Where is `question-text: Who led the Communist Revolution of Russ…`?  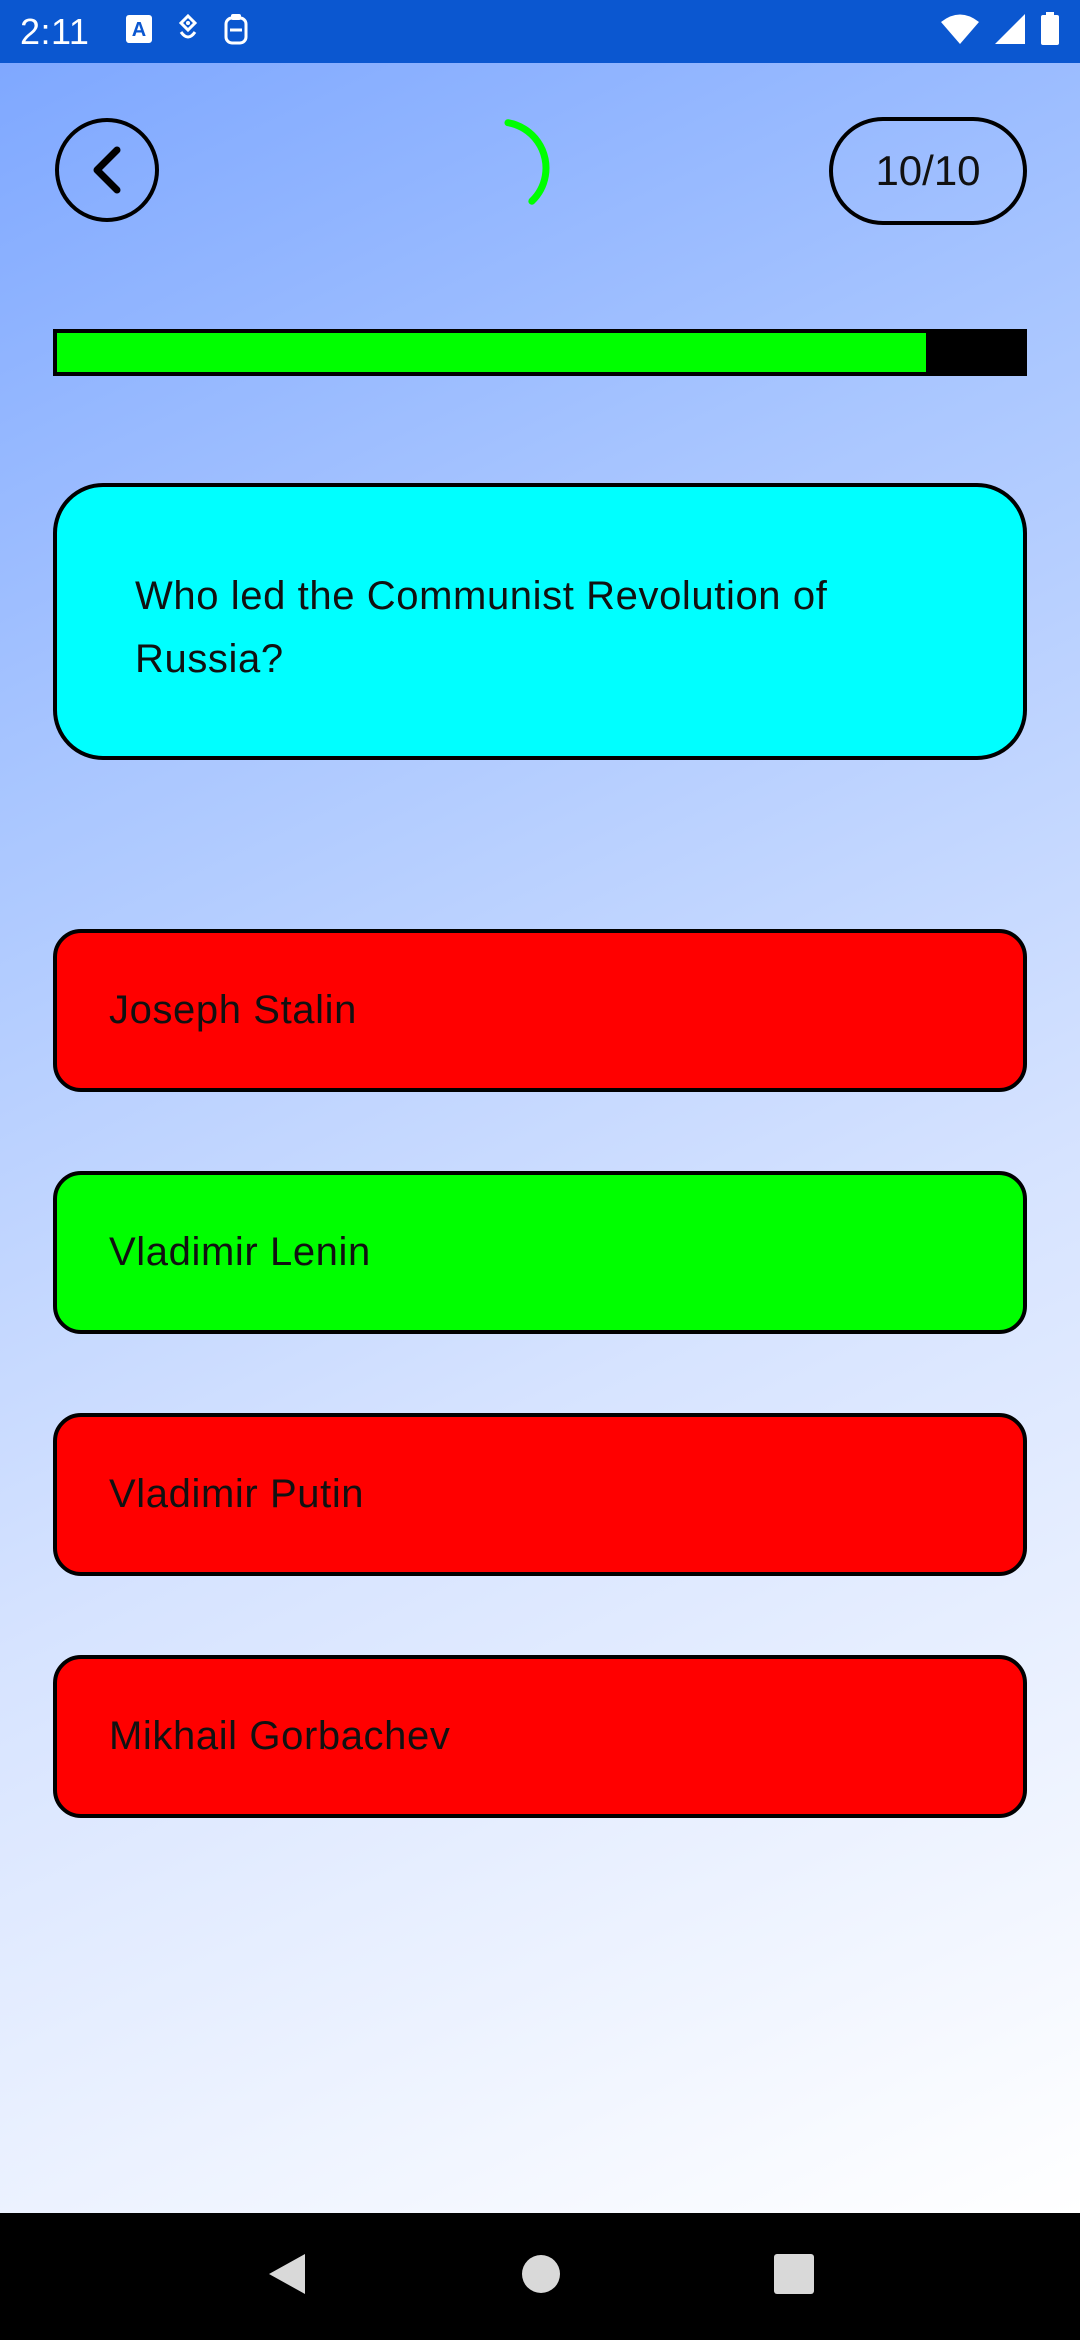
question-text: Who led the Communist Revolution of Russ… is located at coordinates (481, 627).